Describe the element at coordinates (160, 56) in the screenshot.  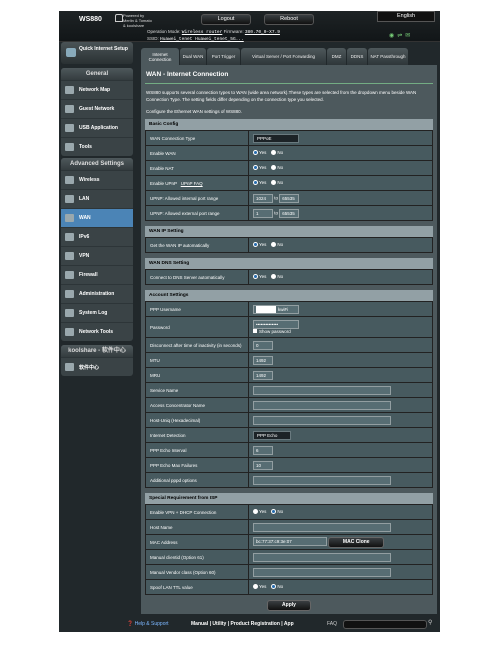
I see `tab-internet-connection: Internet Connection` at that location.